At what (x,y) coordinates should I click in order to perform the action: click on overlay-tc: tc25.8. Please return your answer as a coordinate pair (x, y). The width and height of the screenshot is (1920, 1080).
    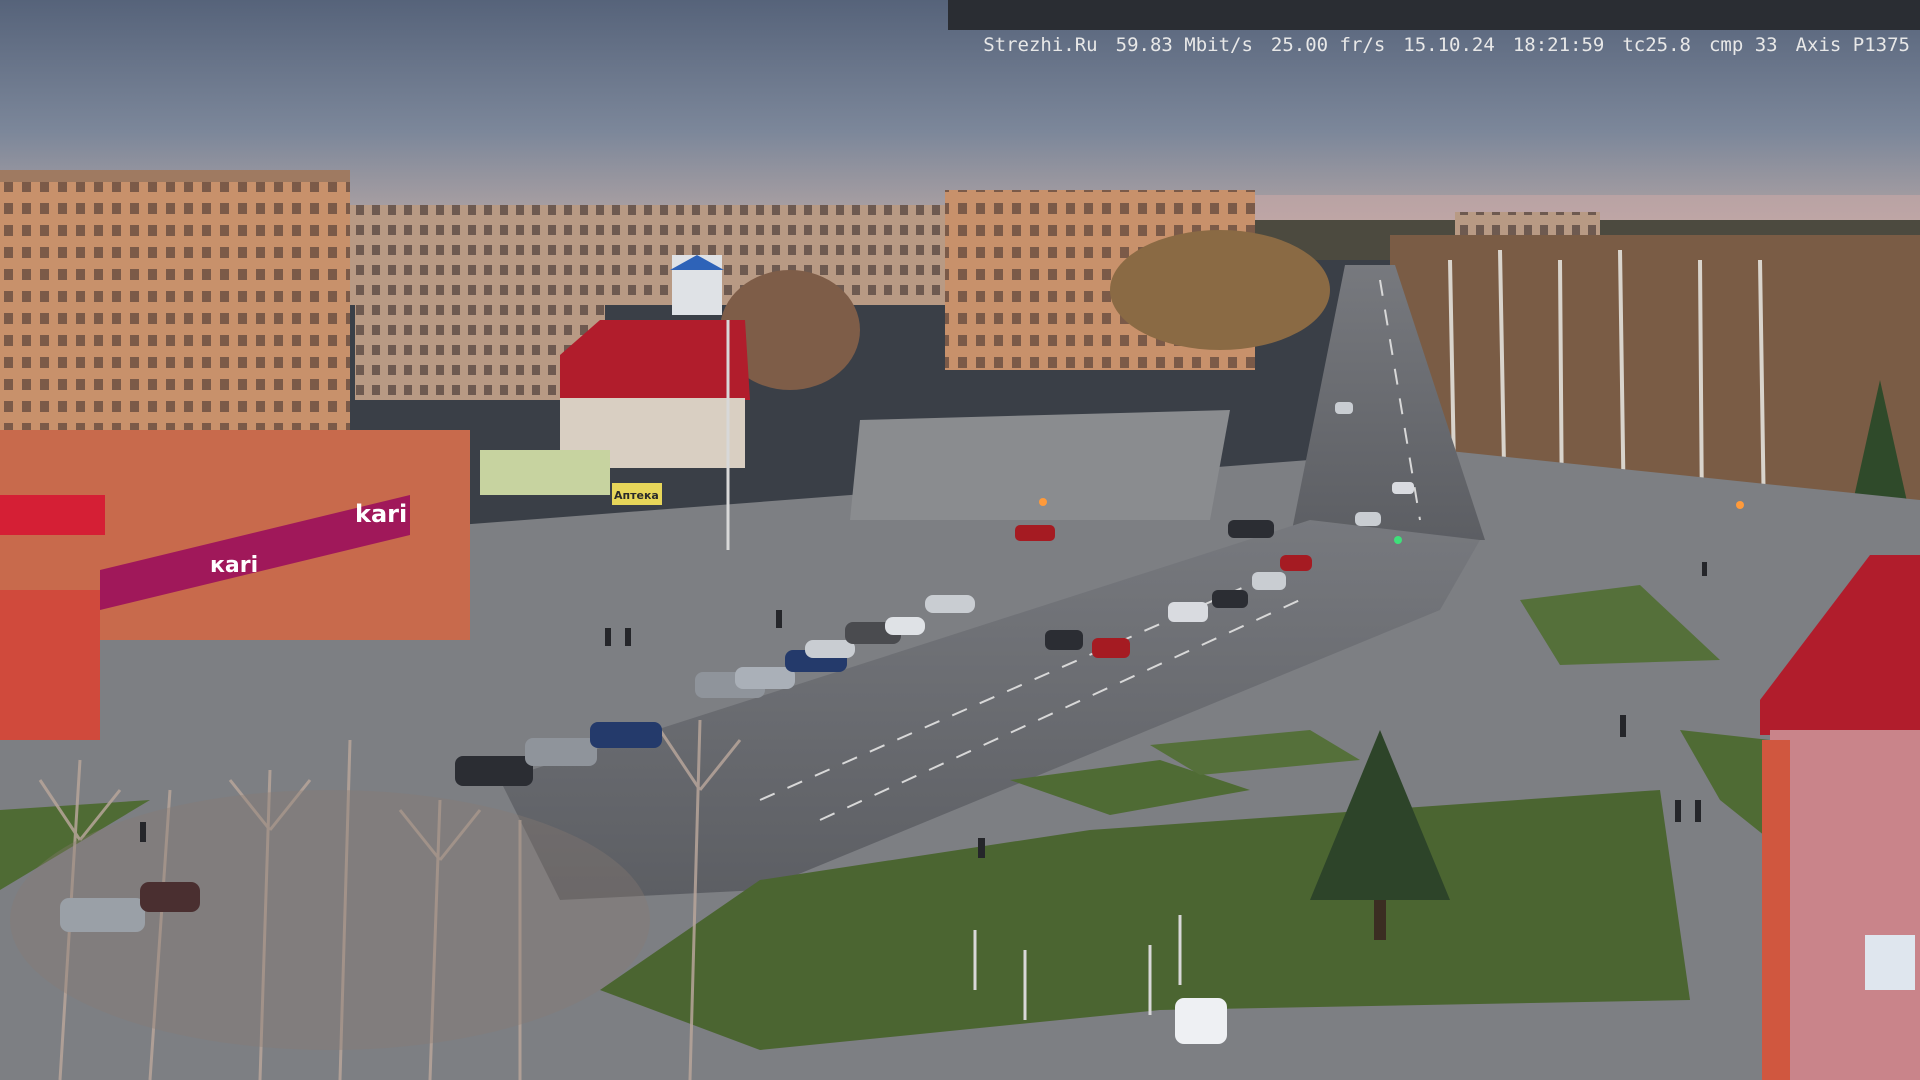
    Looking at the image, I should click on (1656, 45).